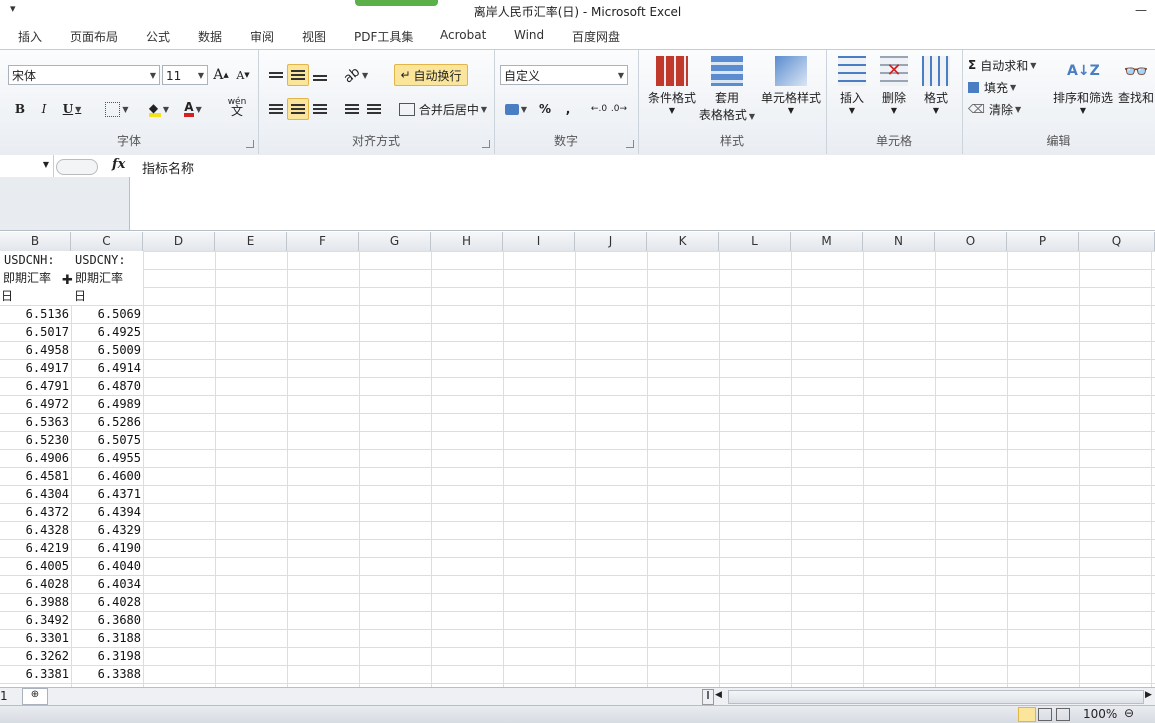 Image resolution: width=1155 pixels, height=723 pixels. What do you see at coordinates (35, 241) in the screenshot?
I see `column-header: B` at bounding box center [35, 241].